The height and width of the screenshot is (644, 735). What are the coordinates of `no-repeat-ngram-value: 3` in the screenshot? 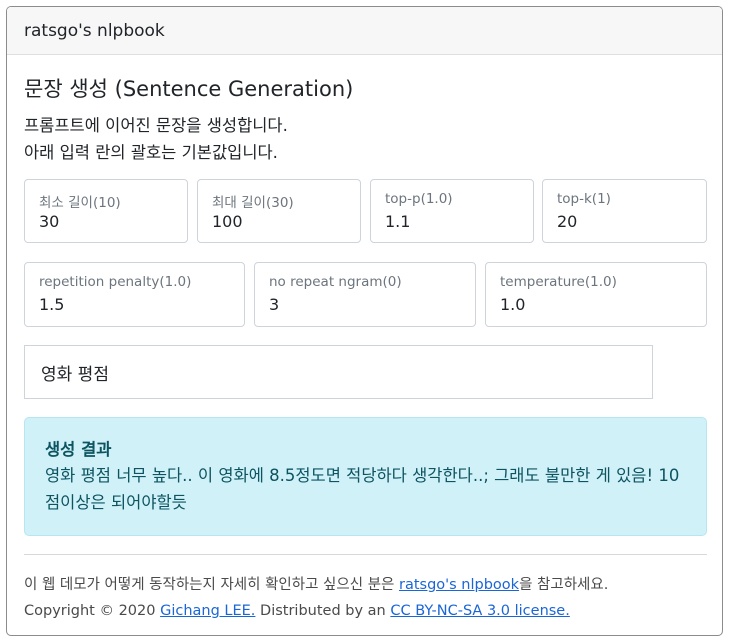 It's located at (274, 304).